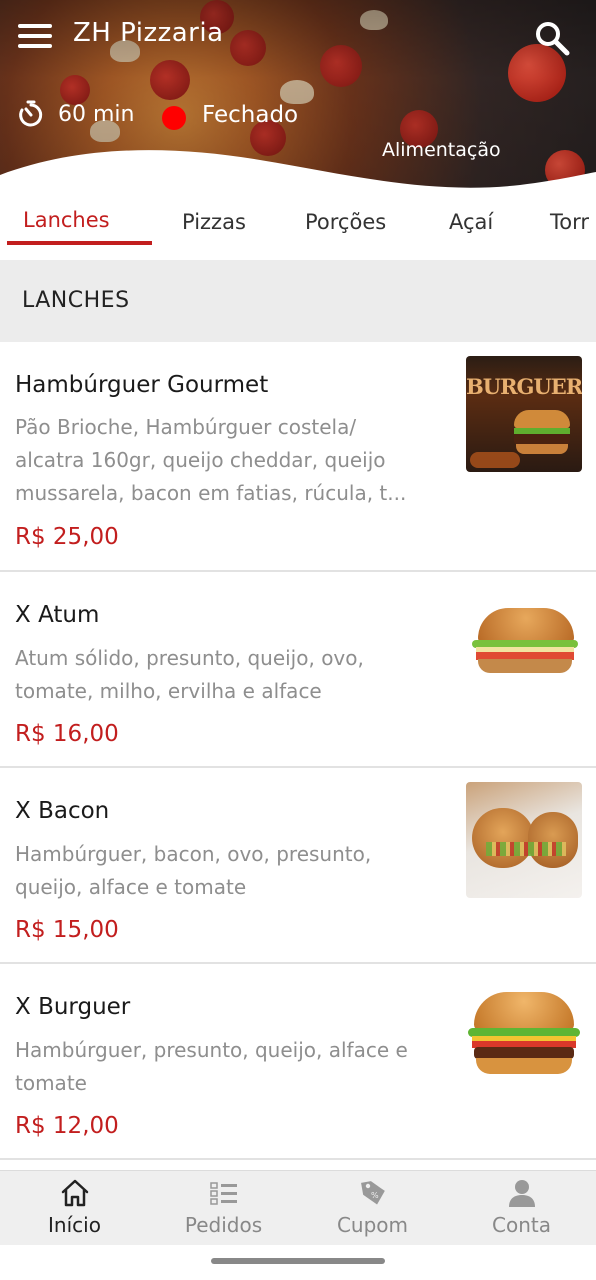 This screenshot has width=596, height=1280. What do you see at coordinates (75, 1193) in the screenshot?
I see `home-icon` at bounding box center [75, 1193].